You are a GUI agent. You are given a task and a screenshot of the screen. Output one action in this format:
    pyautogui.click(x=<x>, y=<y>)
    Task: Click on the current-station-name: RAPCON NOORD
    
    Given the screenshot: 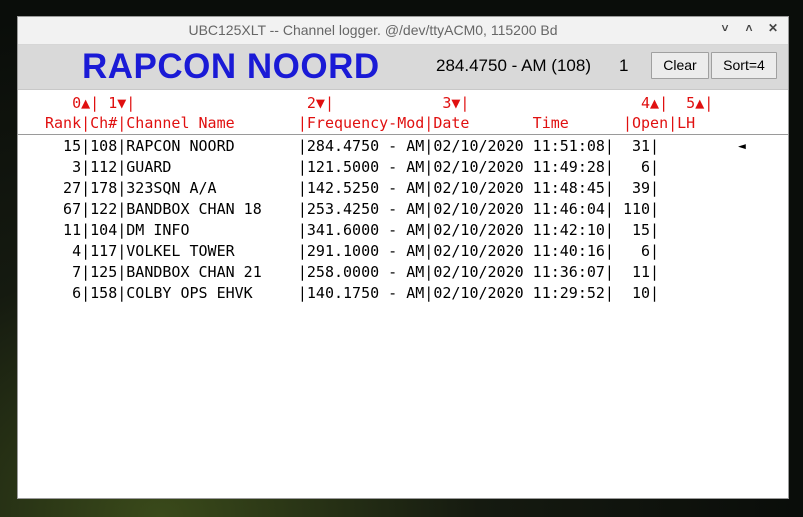 What is the action you would take?
    pyautogui.click(x=231, y=66)
    